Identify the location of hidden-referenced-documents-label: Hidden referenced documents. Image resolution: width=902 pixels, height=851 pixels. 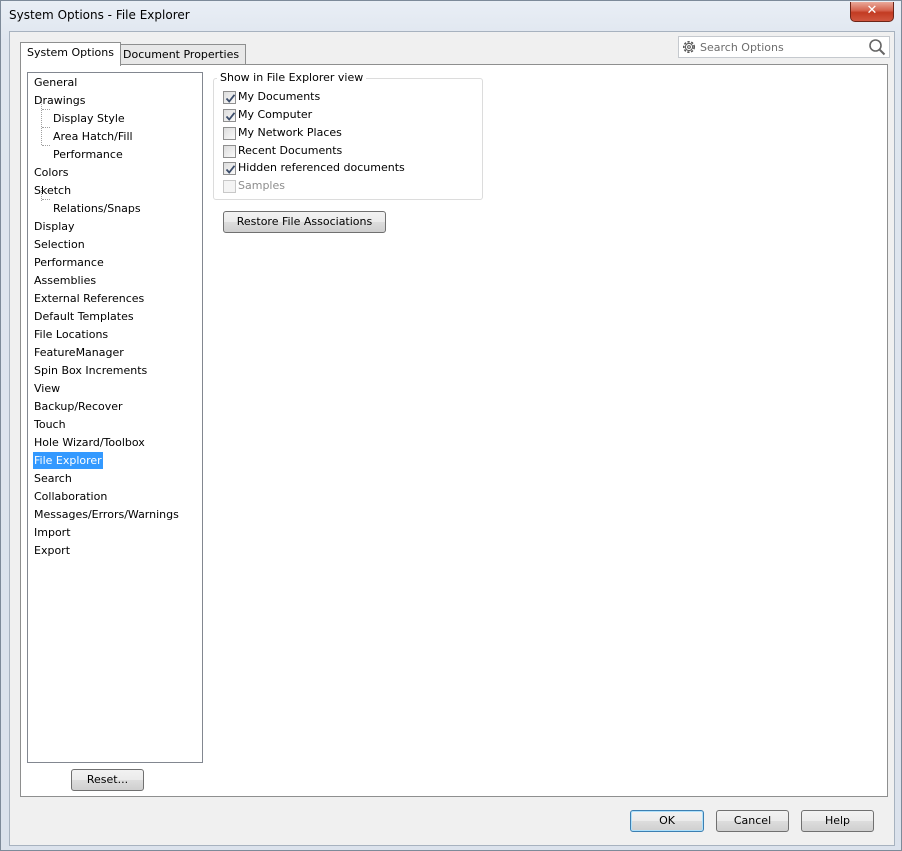
(321, 167).